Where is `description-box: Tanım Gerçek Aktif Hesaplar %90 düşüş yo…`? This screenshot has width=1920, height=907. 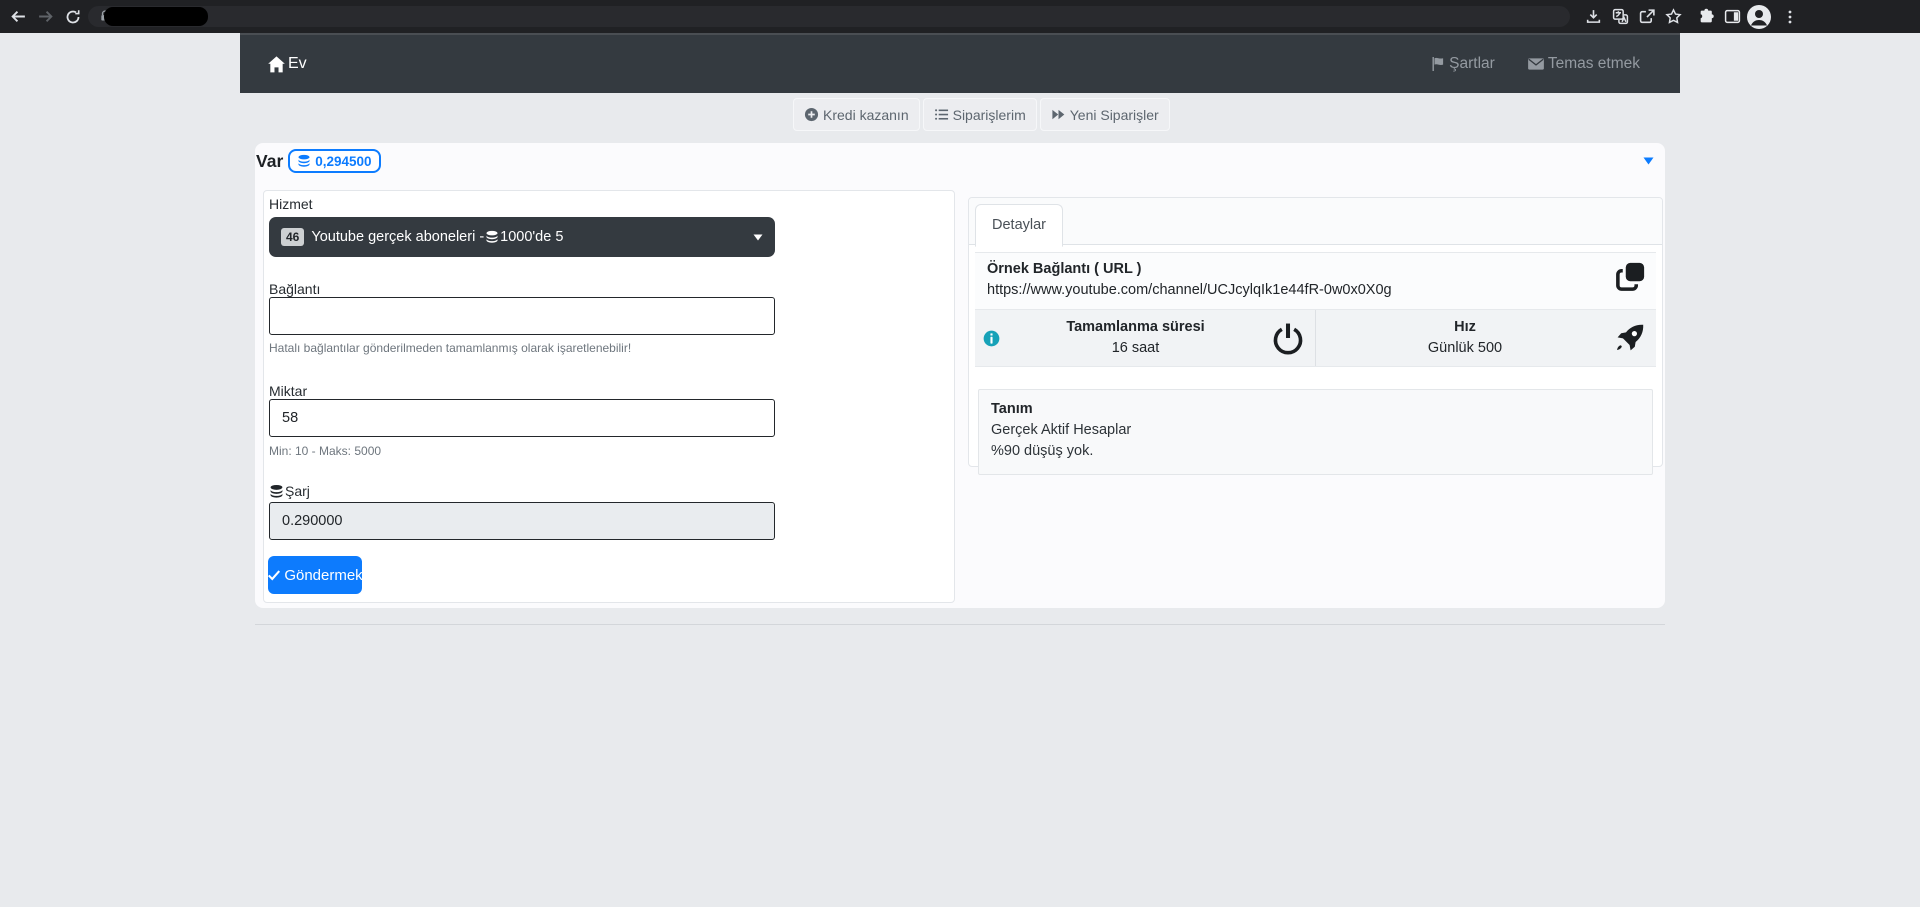 description-box: Tanım Gerçek Aktif Hesaplar %90 düşüş yo… is located at coordinates (1315, 432).